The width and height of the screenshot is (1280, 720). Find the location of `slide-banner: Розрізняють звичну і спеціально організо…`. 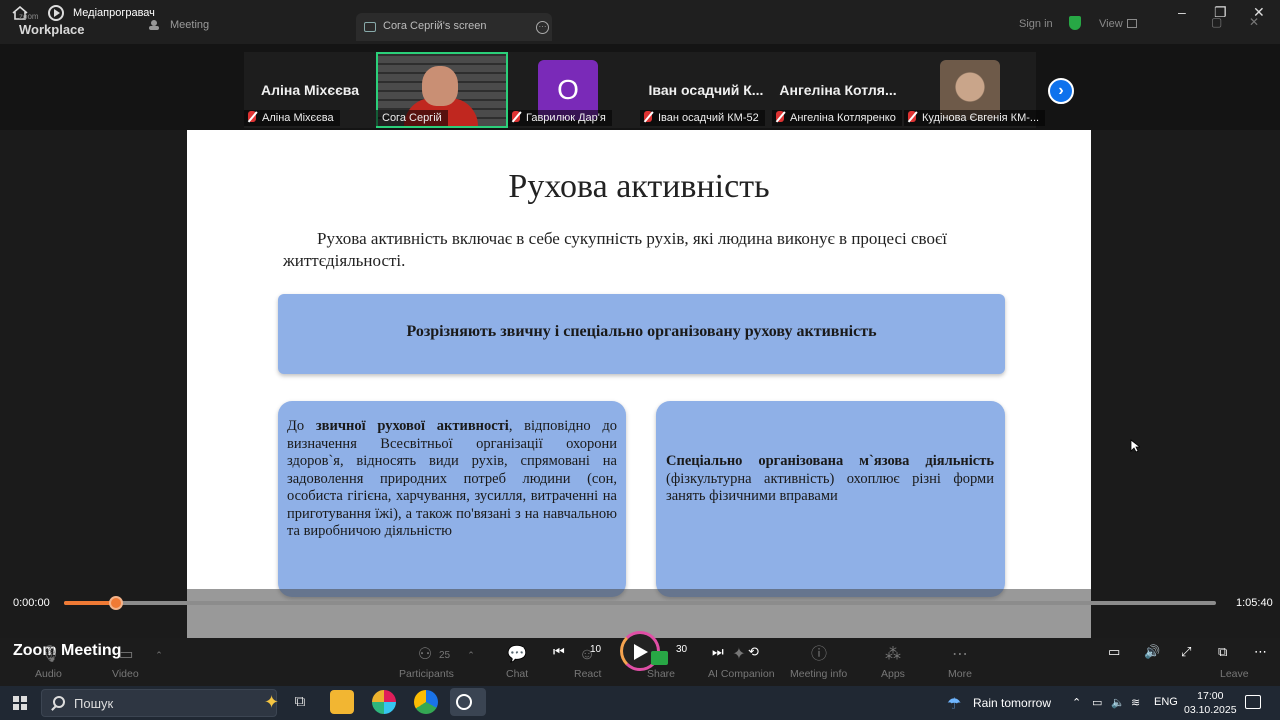

slide-banner: Розрізняють звичну і спеціально організо… is located at coordinates (641, 334).